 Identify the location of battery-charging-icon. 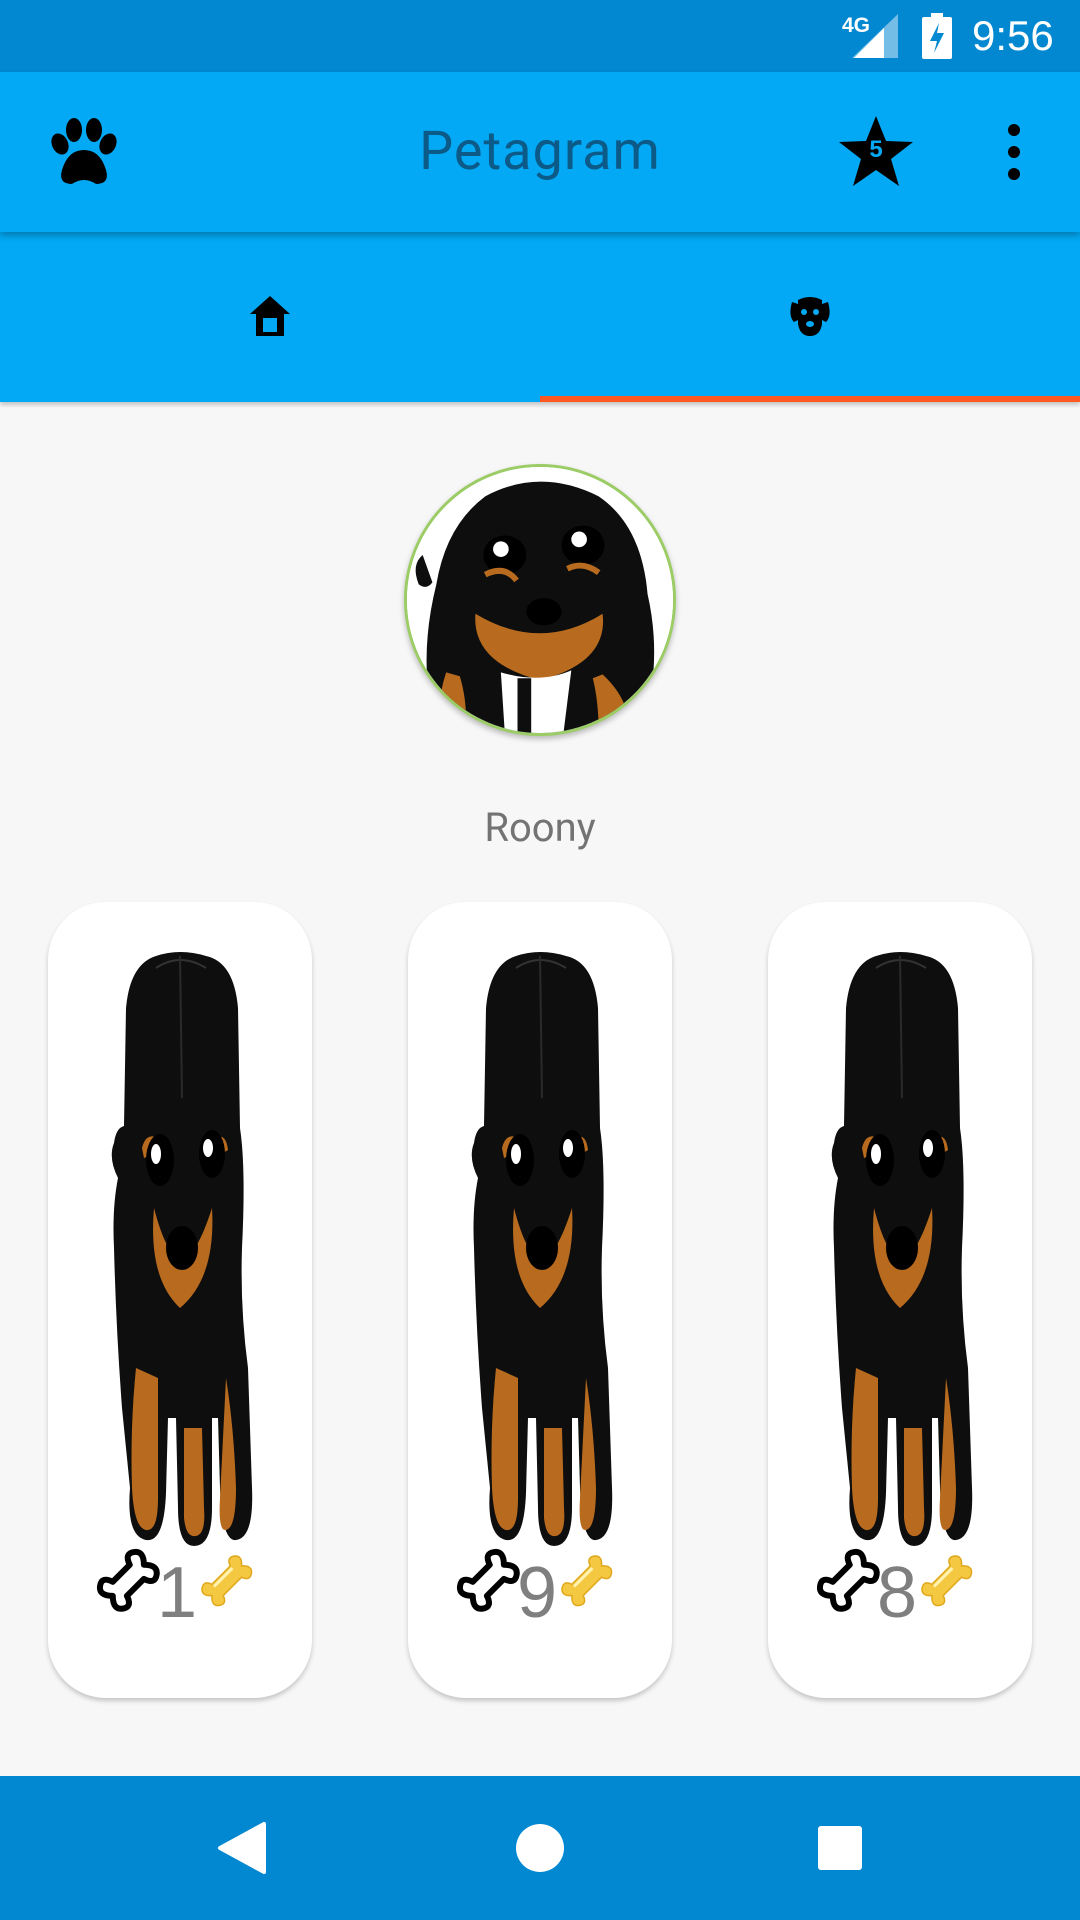
(937, 36).